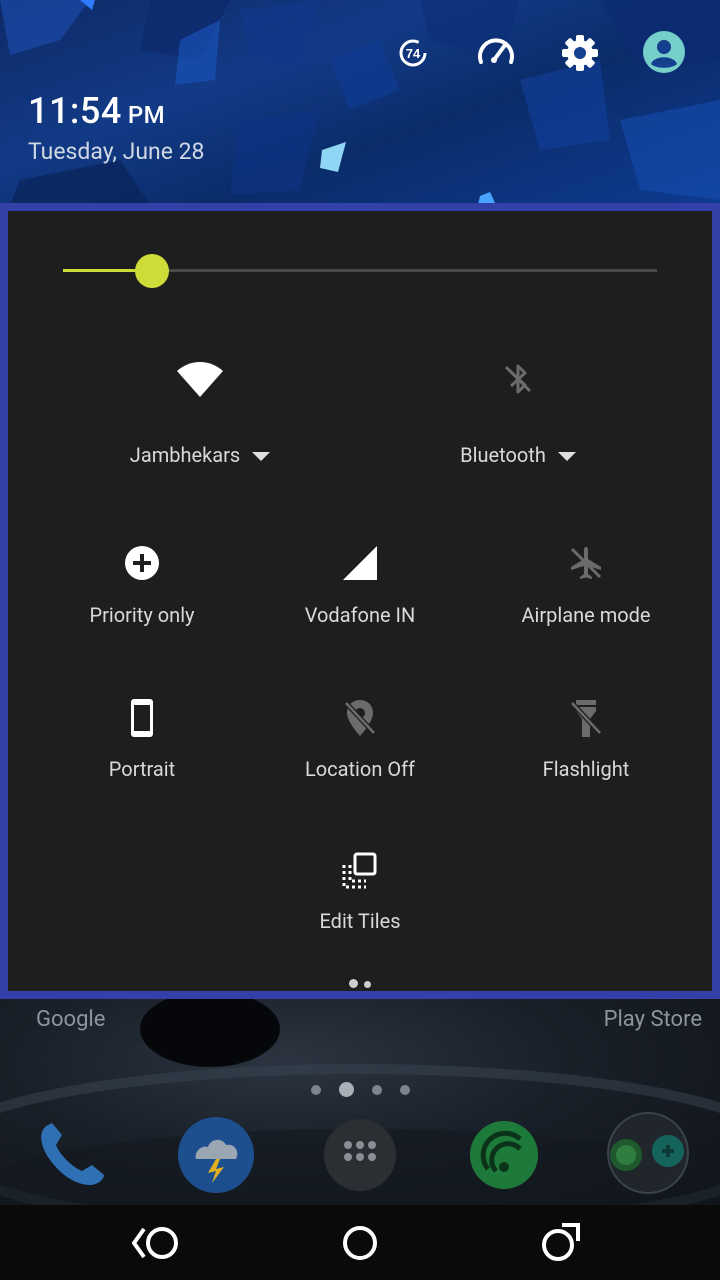 The image size is (720, 1280). Describe the element at coordinates (586, 563) in the screenshot. I see `airplane-off-icon` at that location.